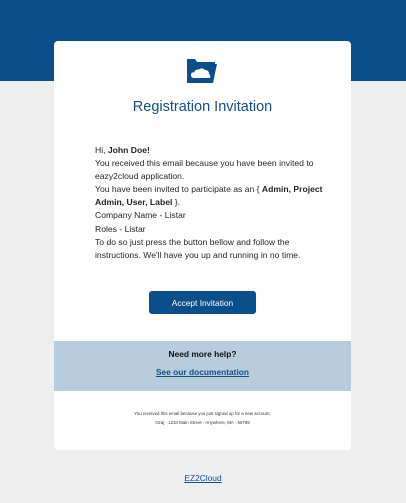 The height and width of the screenshot is (503, 406). Describe the element at coordinates (202, 366) in the screenshot. I see `help-section: Need more help? See our documentation` at that location.